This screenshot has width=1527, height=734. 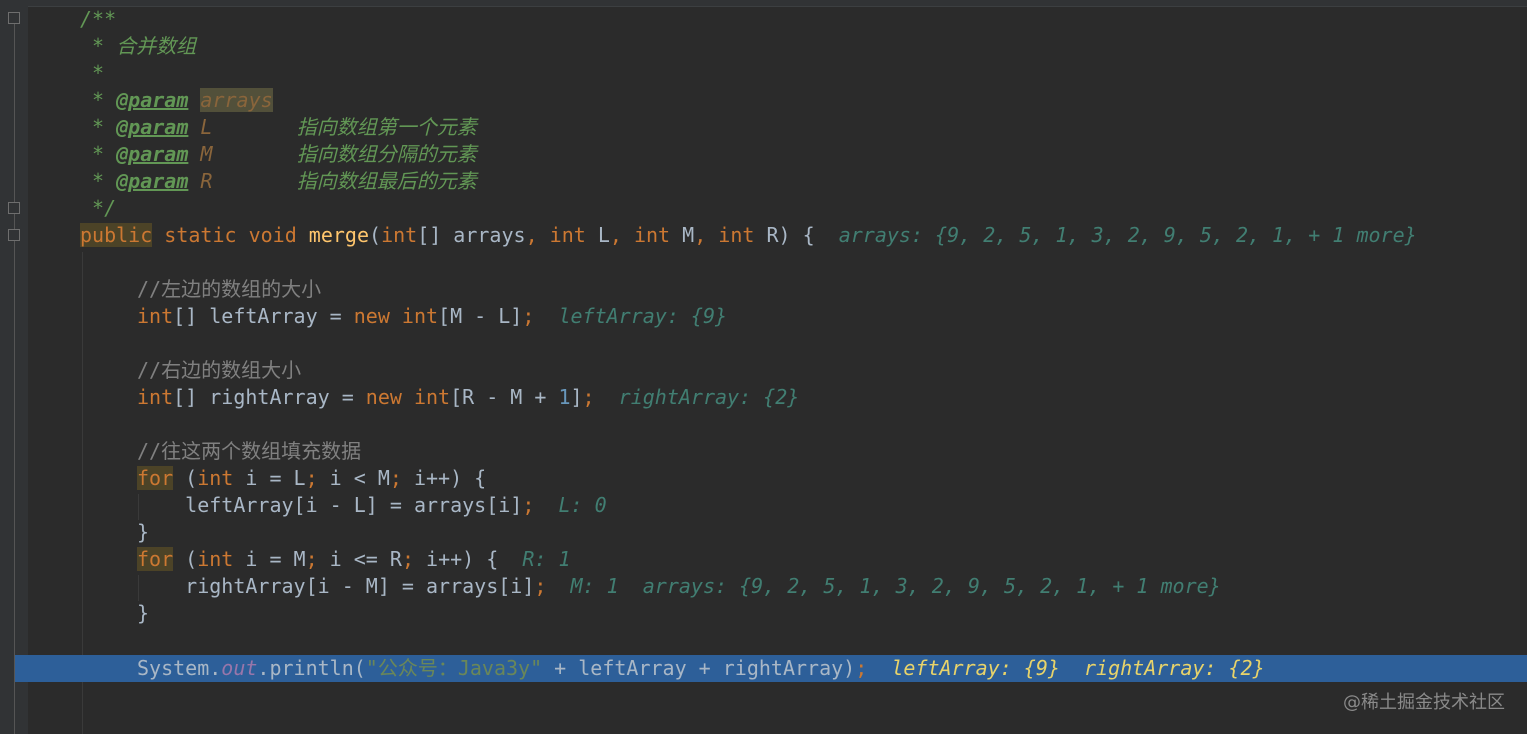 I want to click on number-literal: 1, so click(x=564, y=397).